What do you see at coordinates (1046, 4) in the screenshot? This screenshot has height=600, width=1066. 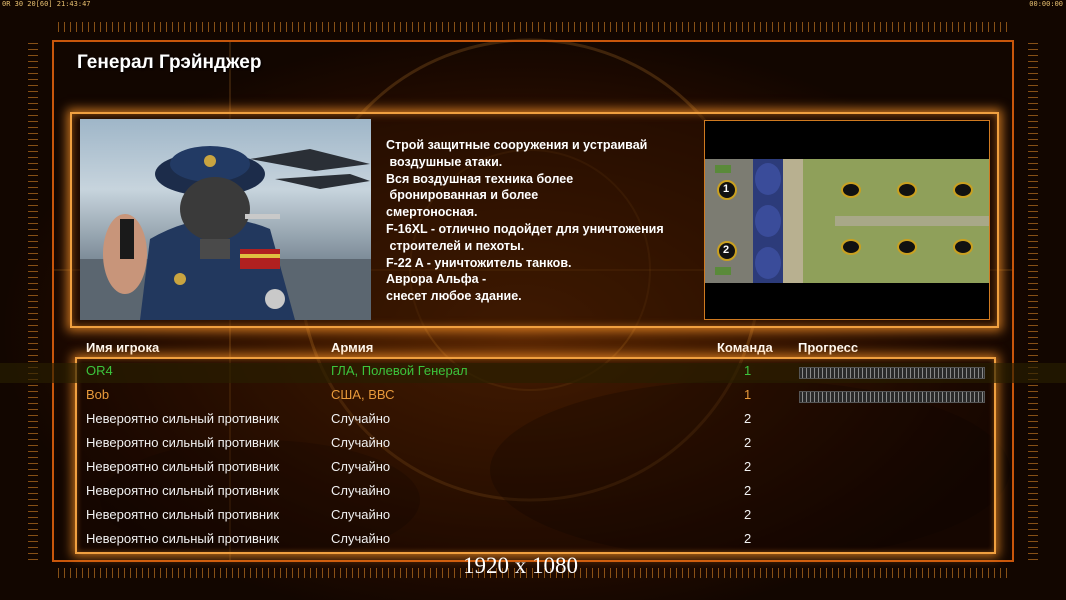 I see `status-bar-timer: 00:00:00` at bounding box center [1046, 4].